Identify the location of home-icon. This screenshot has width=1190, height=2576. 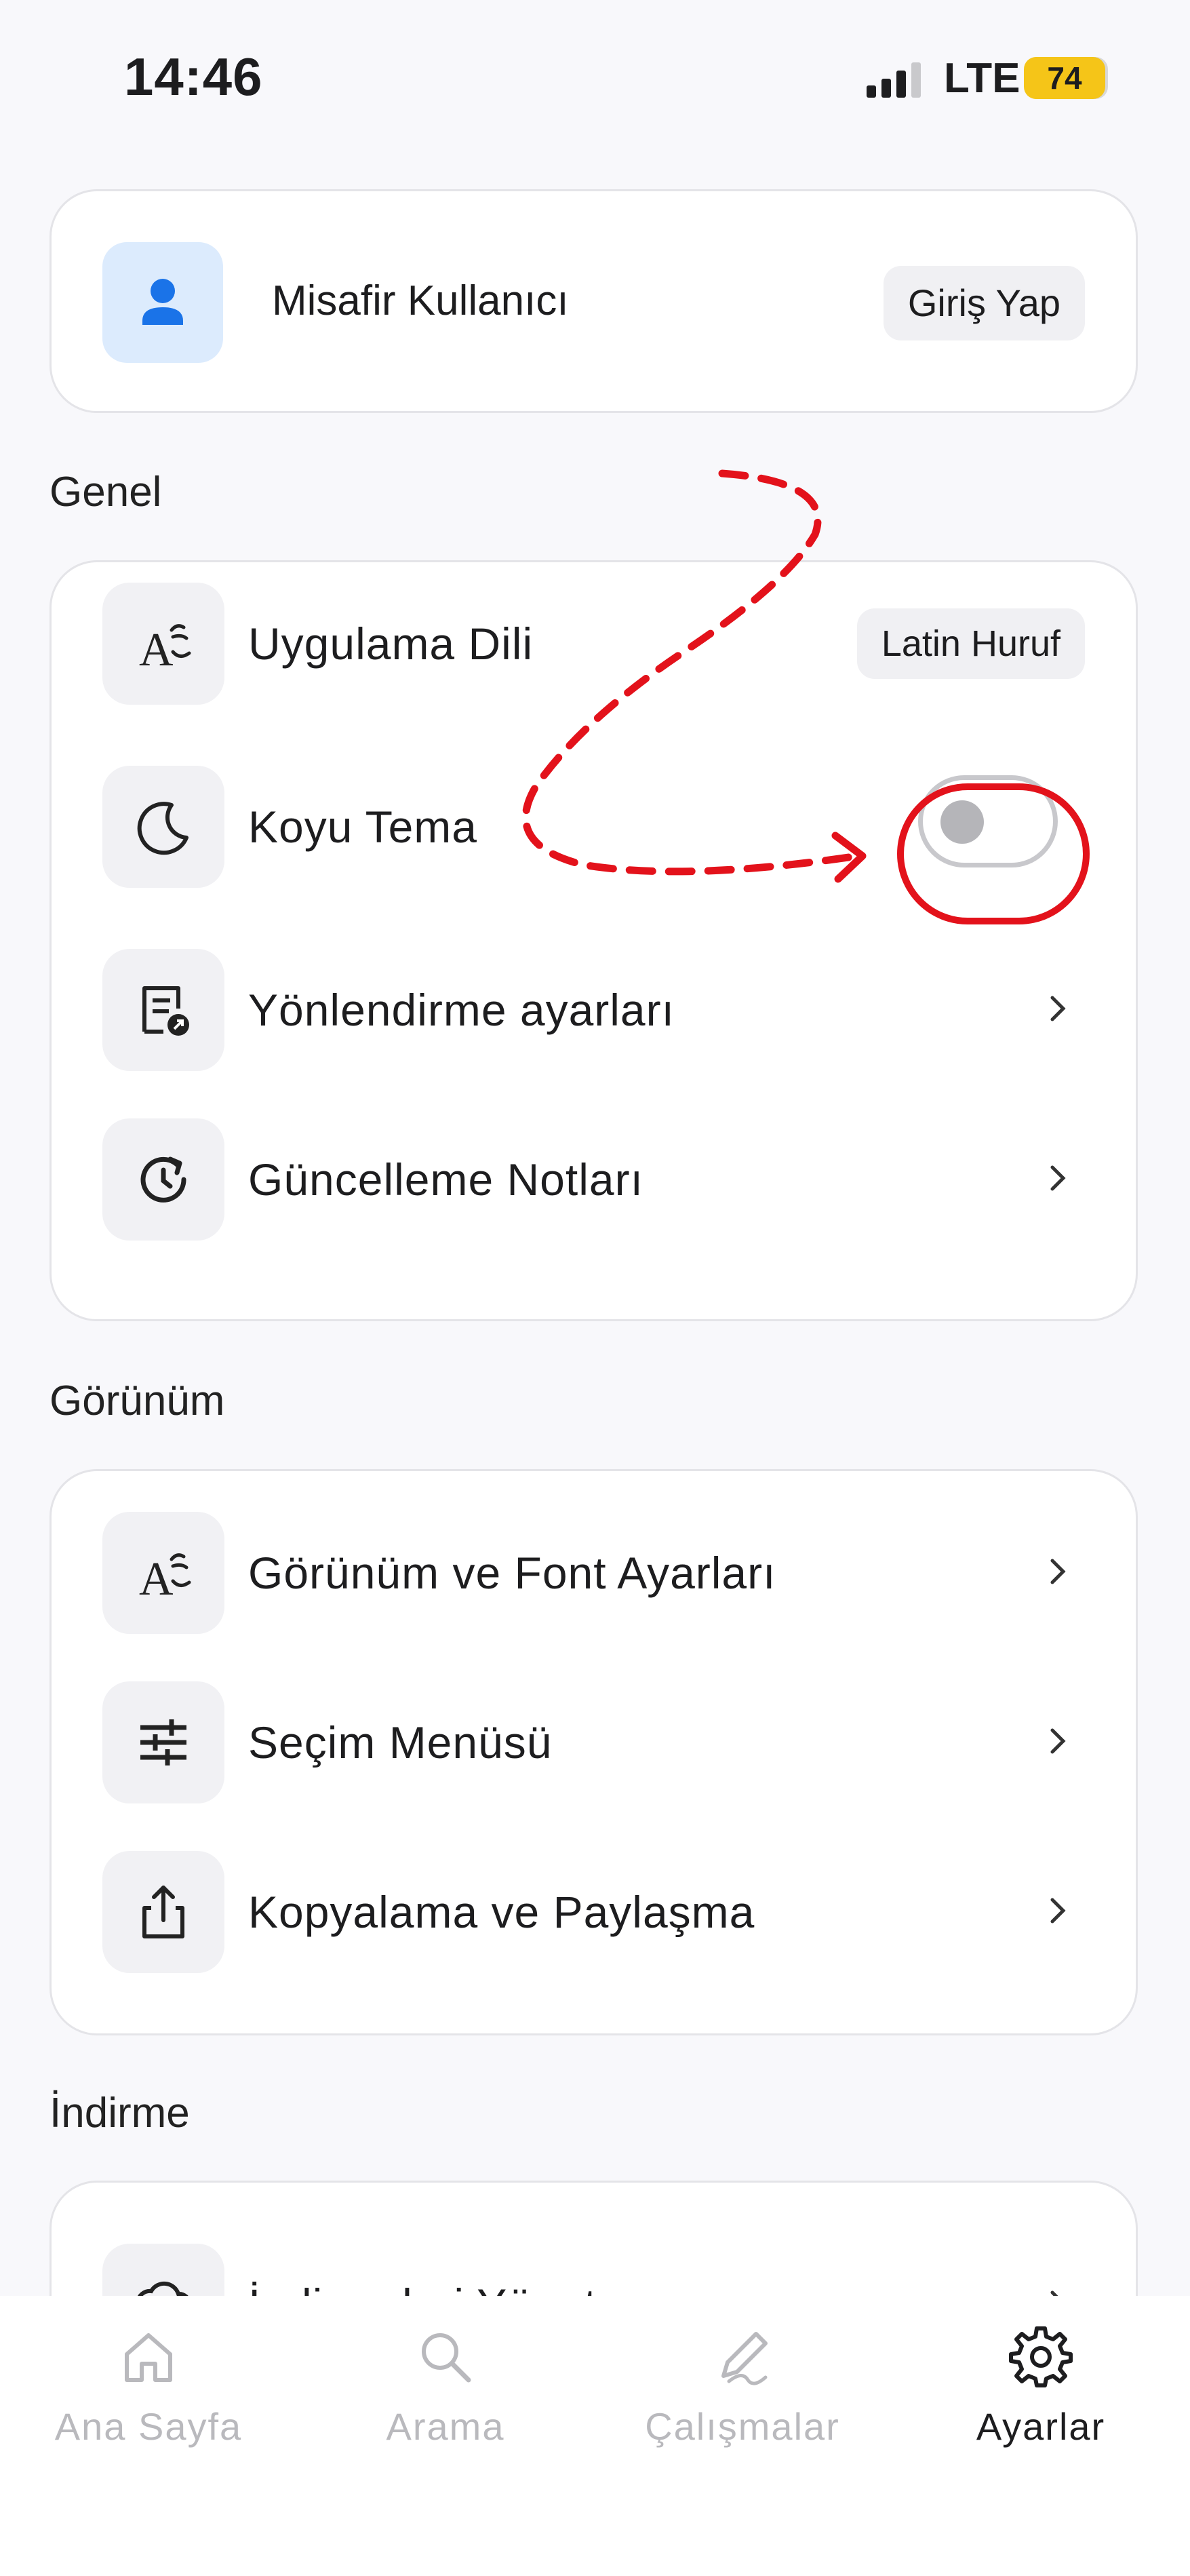
(148, 2357).